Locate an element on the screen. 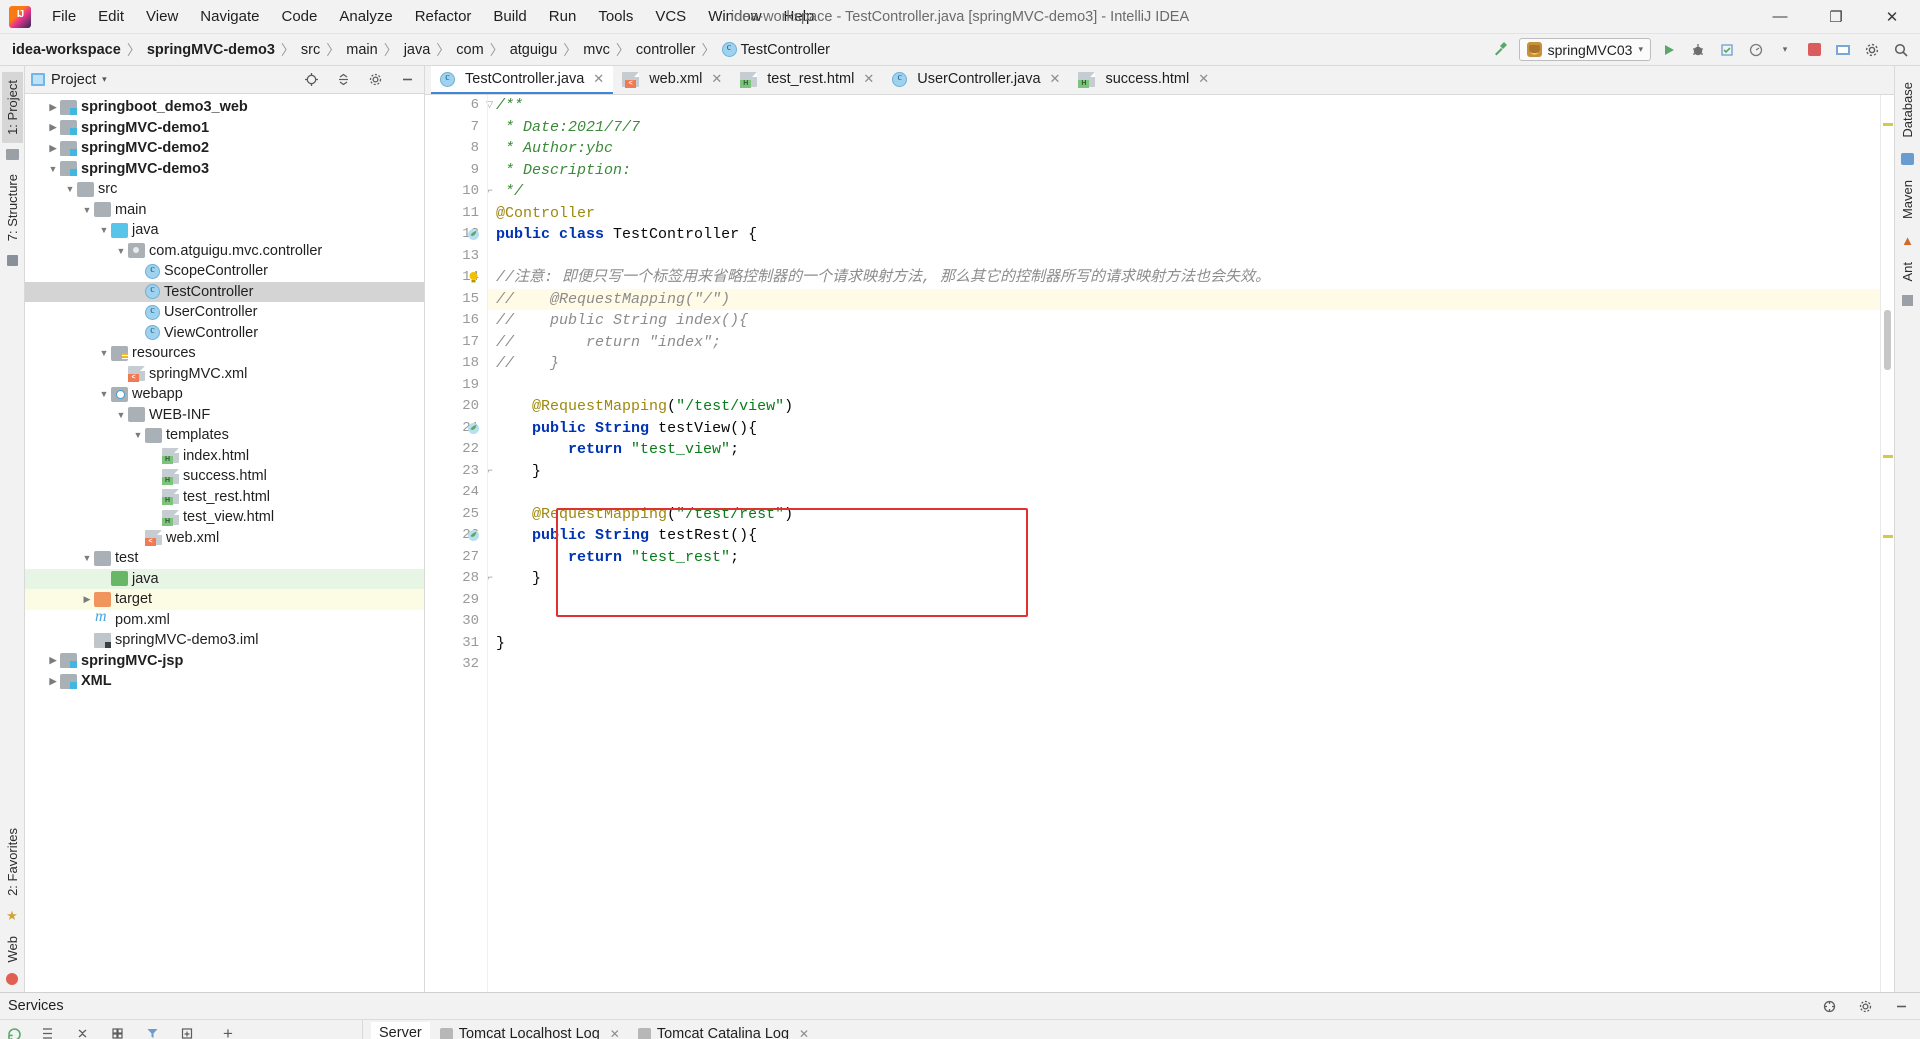 This screenshot has height=1039, width=1920. stop-button is located at coordinates (1814, 50).